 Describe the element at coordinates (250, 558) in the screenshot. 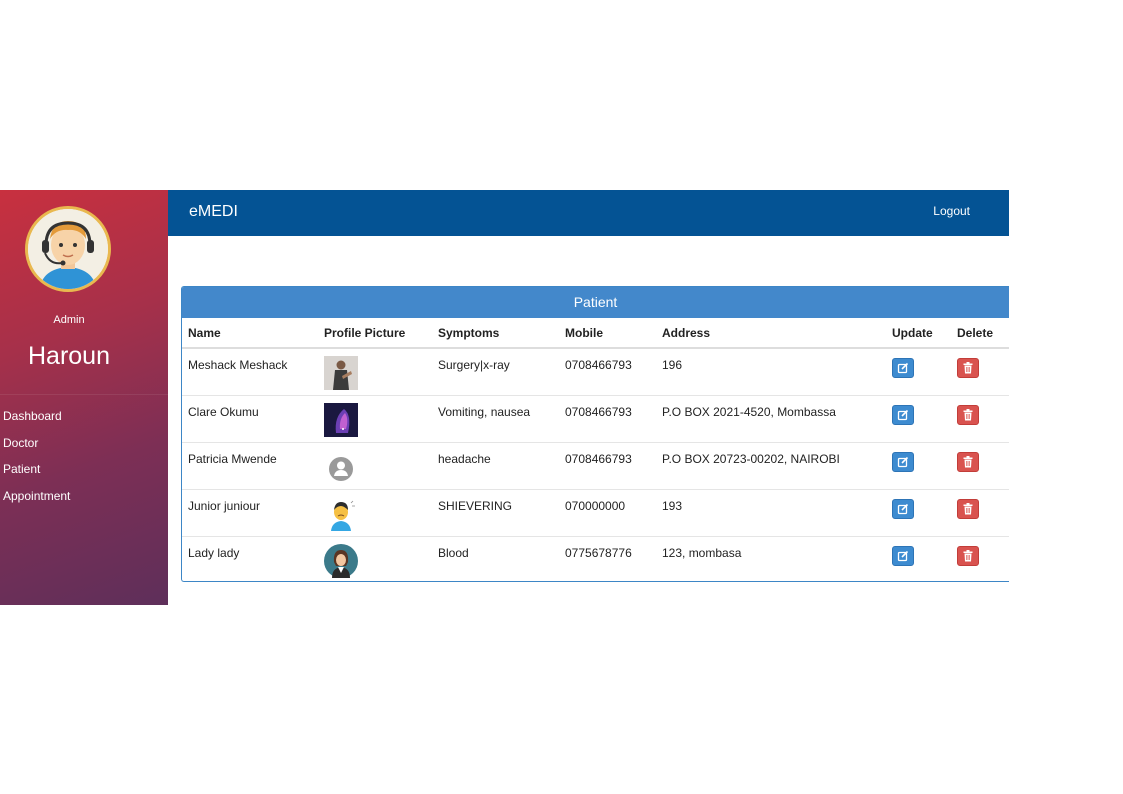

I see `patient-name: Lady lady` at that location.